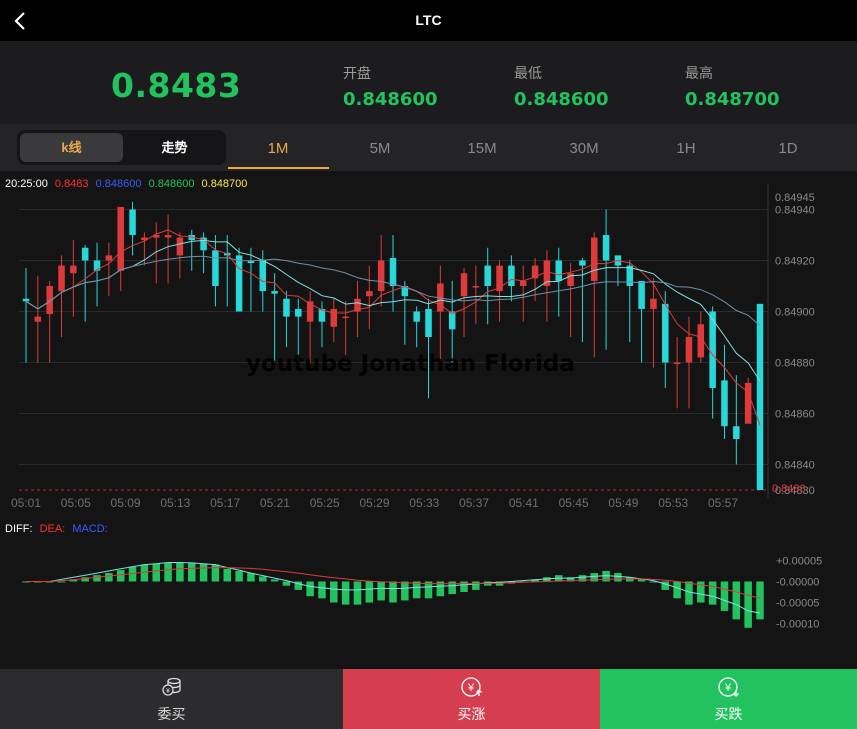 The height and width of the screenshot is (729, 857). What do you see at coordinates (275, 503) in the screenshot?
I see `x-tick-label: 05:21` at bounding box center [275, 503].